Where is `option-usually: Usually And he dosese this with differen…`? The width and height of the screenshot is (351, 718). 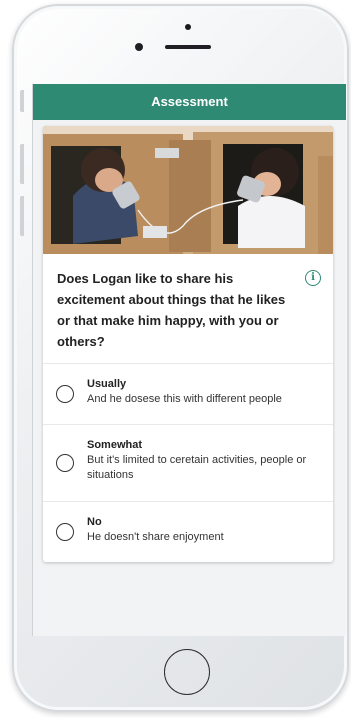
option-usually: Usually And he dosese this with differen… is located at coordinates (188, 393).